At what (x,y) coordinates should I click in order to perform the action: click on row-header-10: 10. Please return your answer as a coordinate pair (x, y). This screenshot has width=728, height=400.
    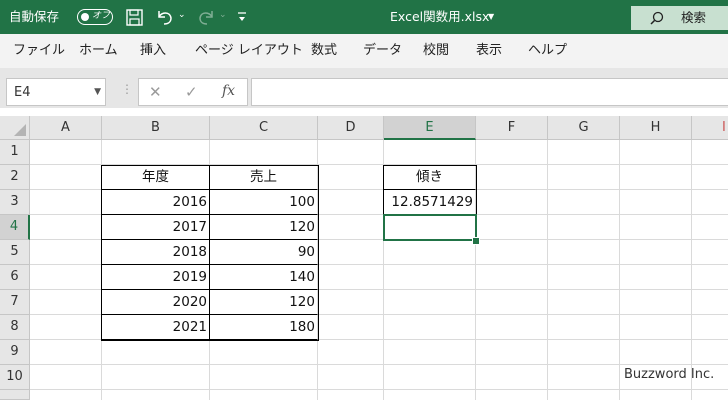
    Looking at the image, I should click on (15, 377).